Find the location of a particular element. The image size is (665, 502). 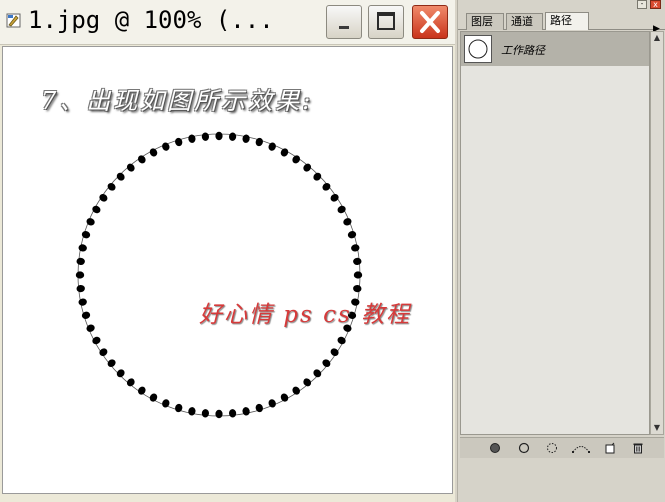

maximize-button is located at coordinates (386, 22).